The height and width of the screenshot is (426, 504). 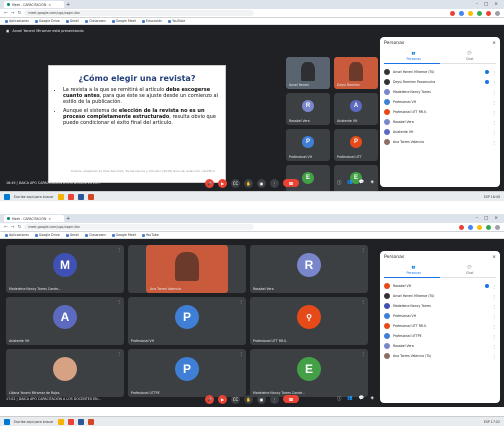 What do you see at coordinates (34, 218) in the screenshot?
I see `browser-tab: Meet - CAPACITACIÓN ×` at bounding box center [34, 218].